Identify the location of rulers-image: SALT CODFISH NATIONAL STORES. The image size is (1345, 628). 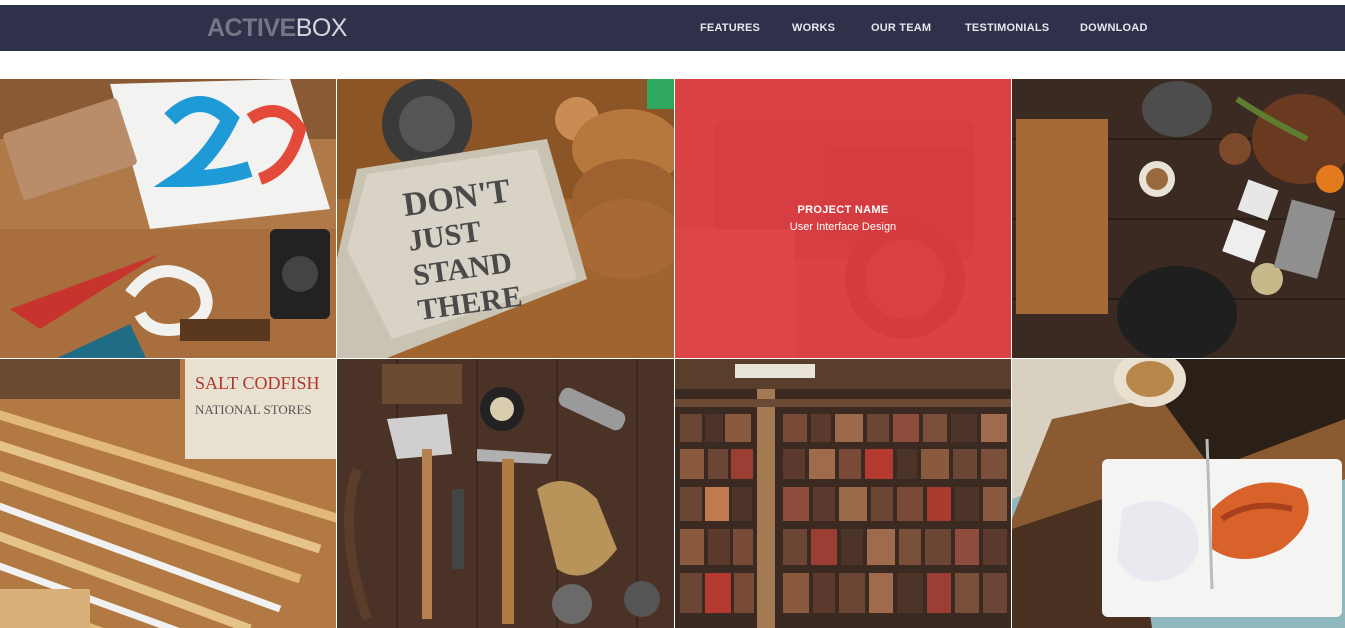
(168, 493).